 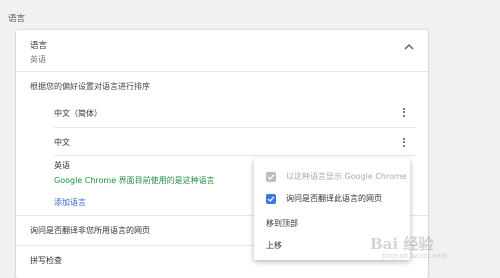 I want to click on sort-hint: 根据您的偏好设置对语言进行排序, so click(x=90, y=86).